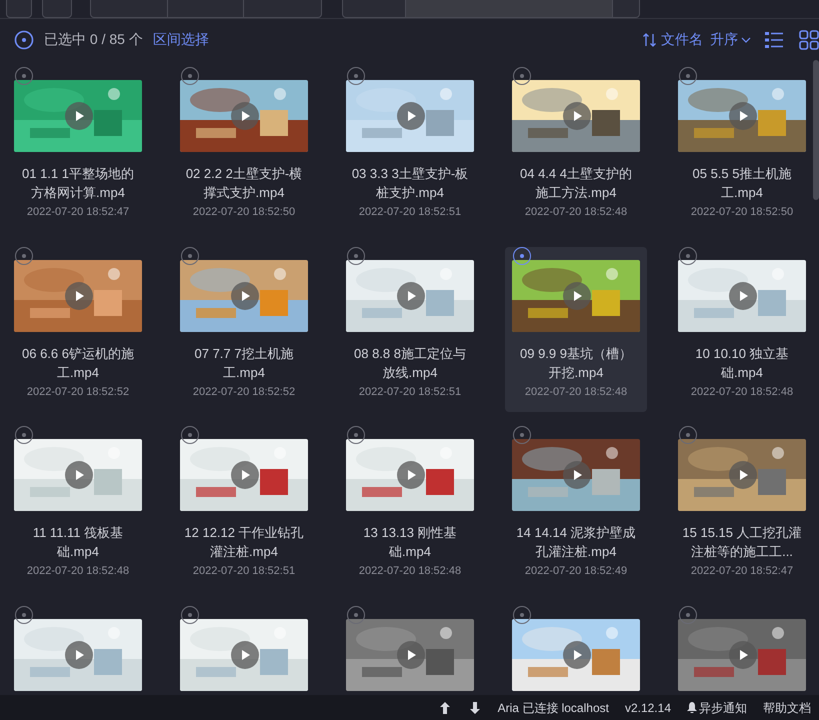 The width and height of the screenshot is (819, 720). I want to click on range-select-link: 区间选择, so click(180, 39).